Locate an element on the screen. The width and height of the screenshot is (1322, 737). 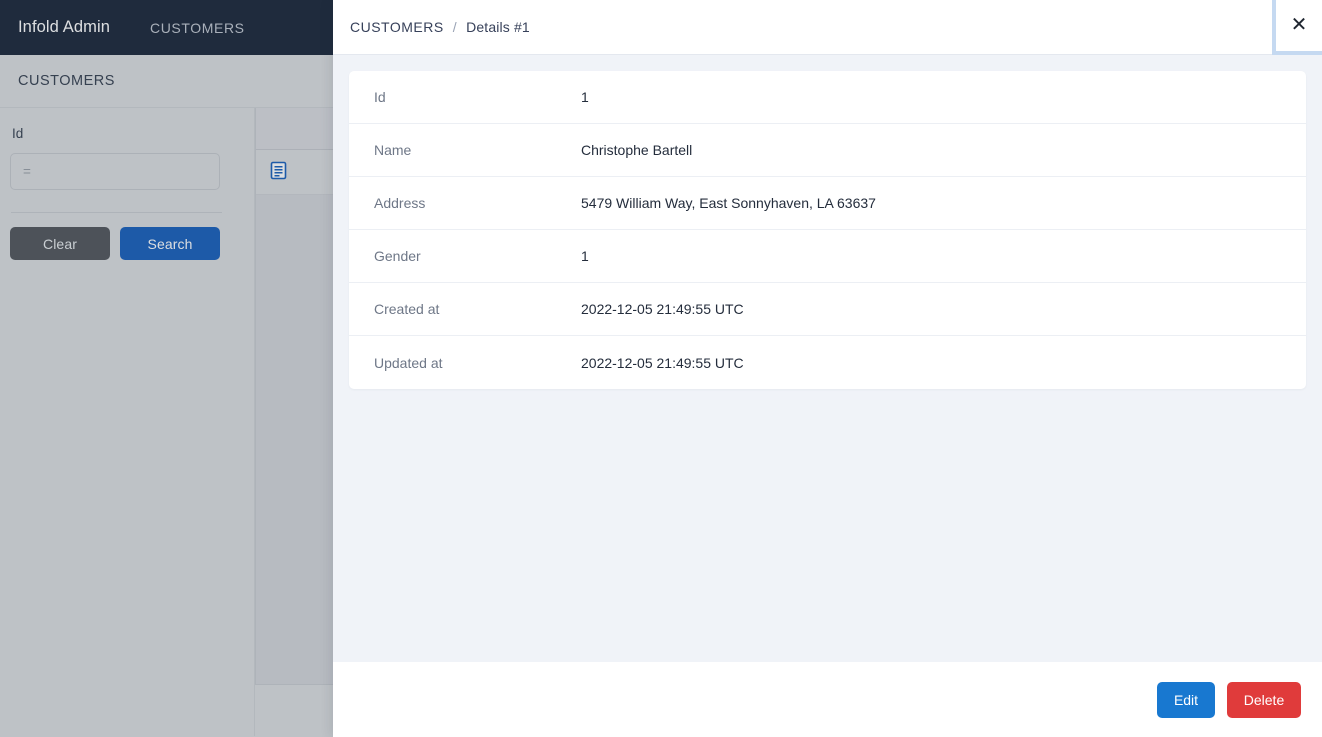
close-icon: ✕ is located at coordinates (1297, 27).